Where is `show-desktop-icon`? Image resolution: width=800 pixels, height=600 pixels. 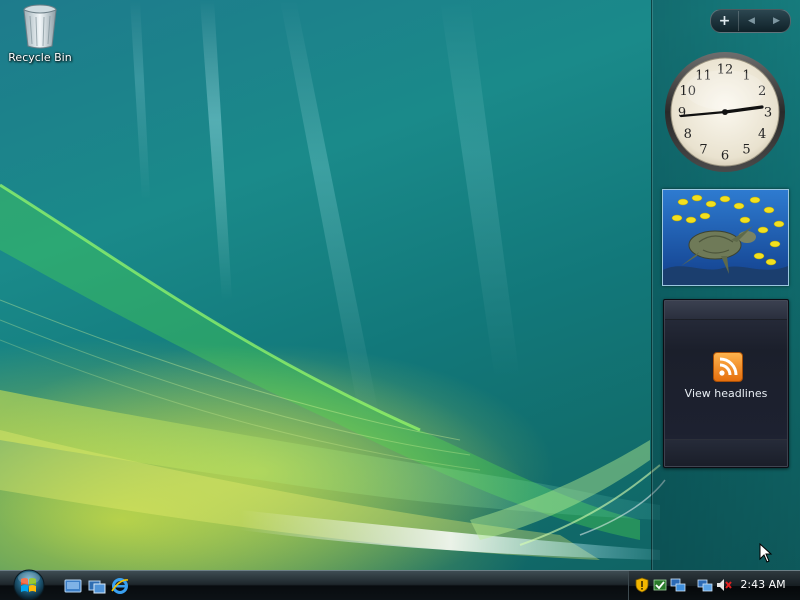
show-desktop-icon is located at coordinates (73, 586).